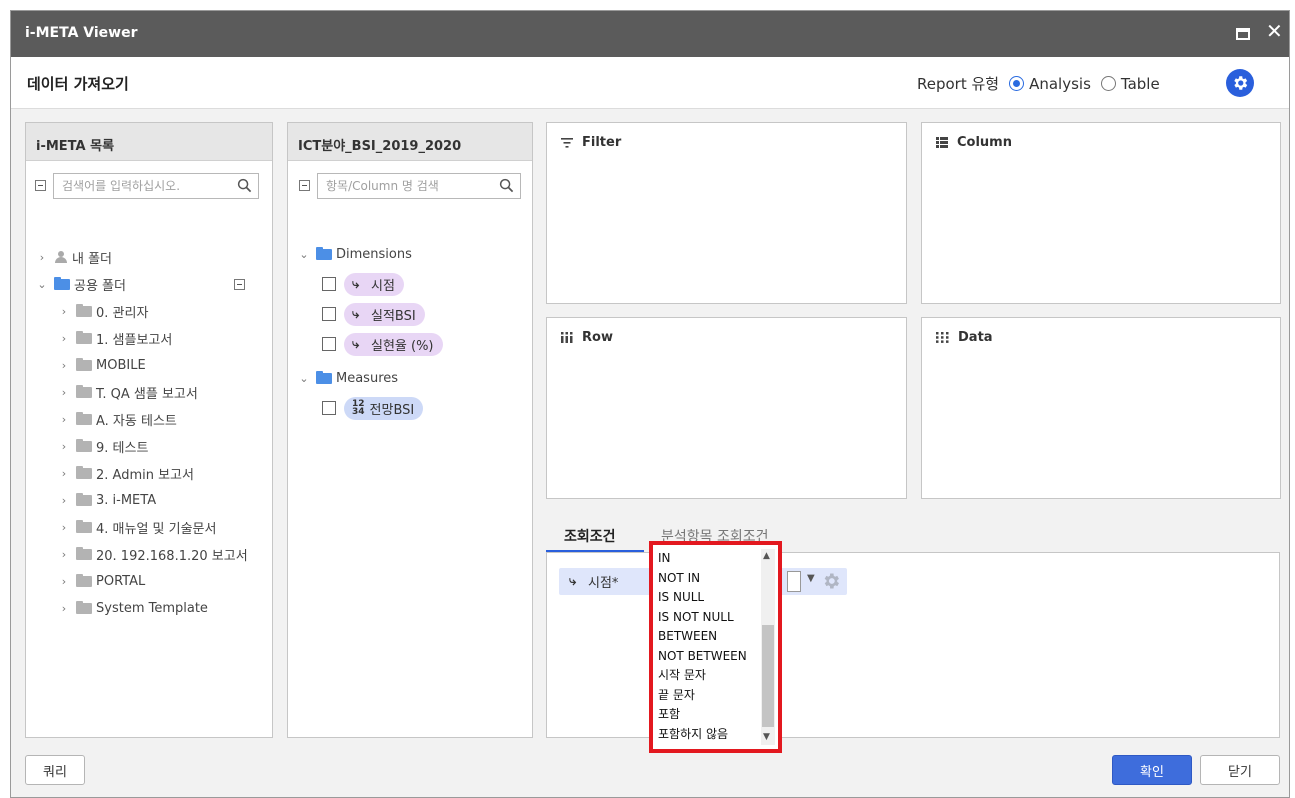 The height and width of the screenshot is (798, 1295). I want to click on tree-item: › A. 자동 테스트, so click(117, 419).